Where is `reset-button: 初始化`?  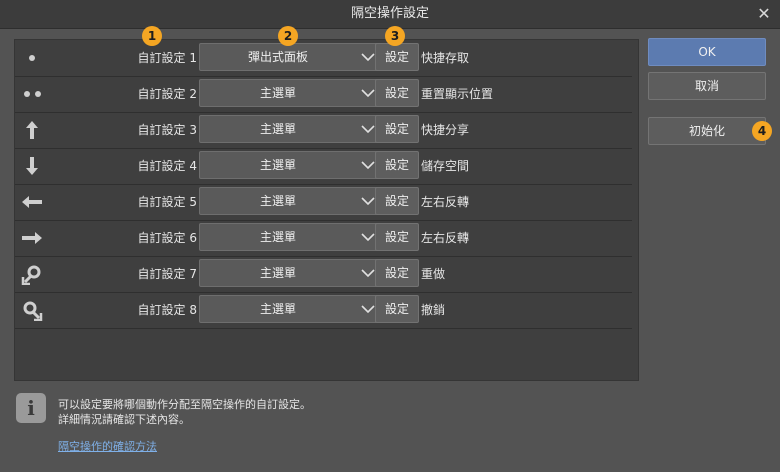 reset-button: 初始化 is located at coordinates (707, 131).